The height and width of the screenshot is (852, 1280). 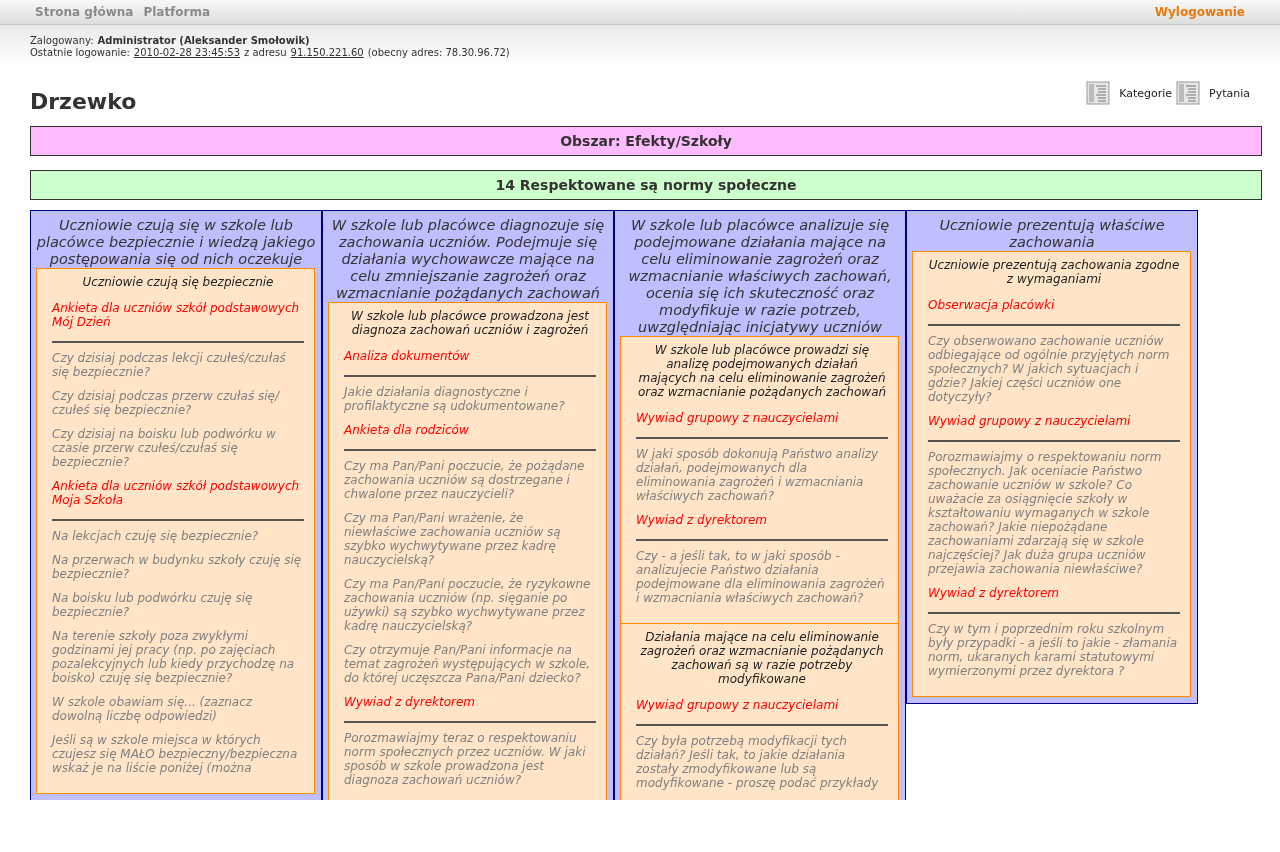 What do you see at coordinates (174, 657) in the screenshot?
I see `question-text: Na terenie szkoły poza zwykłymi godzinami jej pracy (np. po zajęciach pozalekcyjnych lub kiedy przychodzę na boisko) czuję się bezpiecznie?` at bounding box center [174, 657].